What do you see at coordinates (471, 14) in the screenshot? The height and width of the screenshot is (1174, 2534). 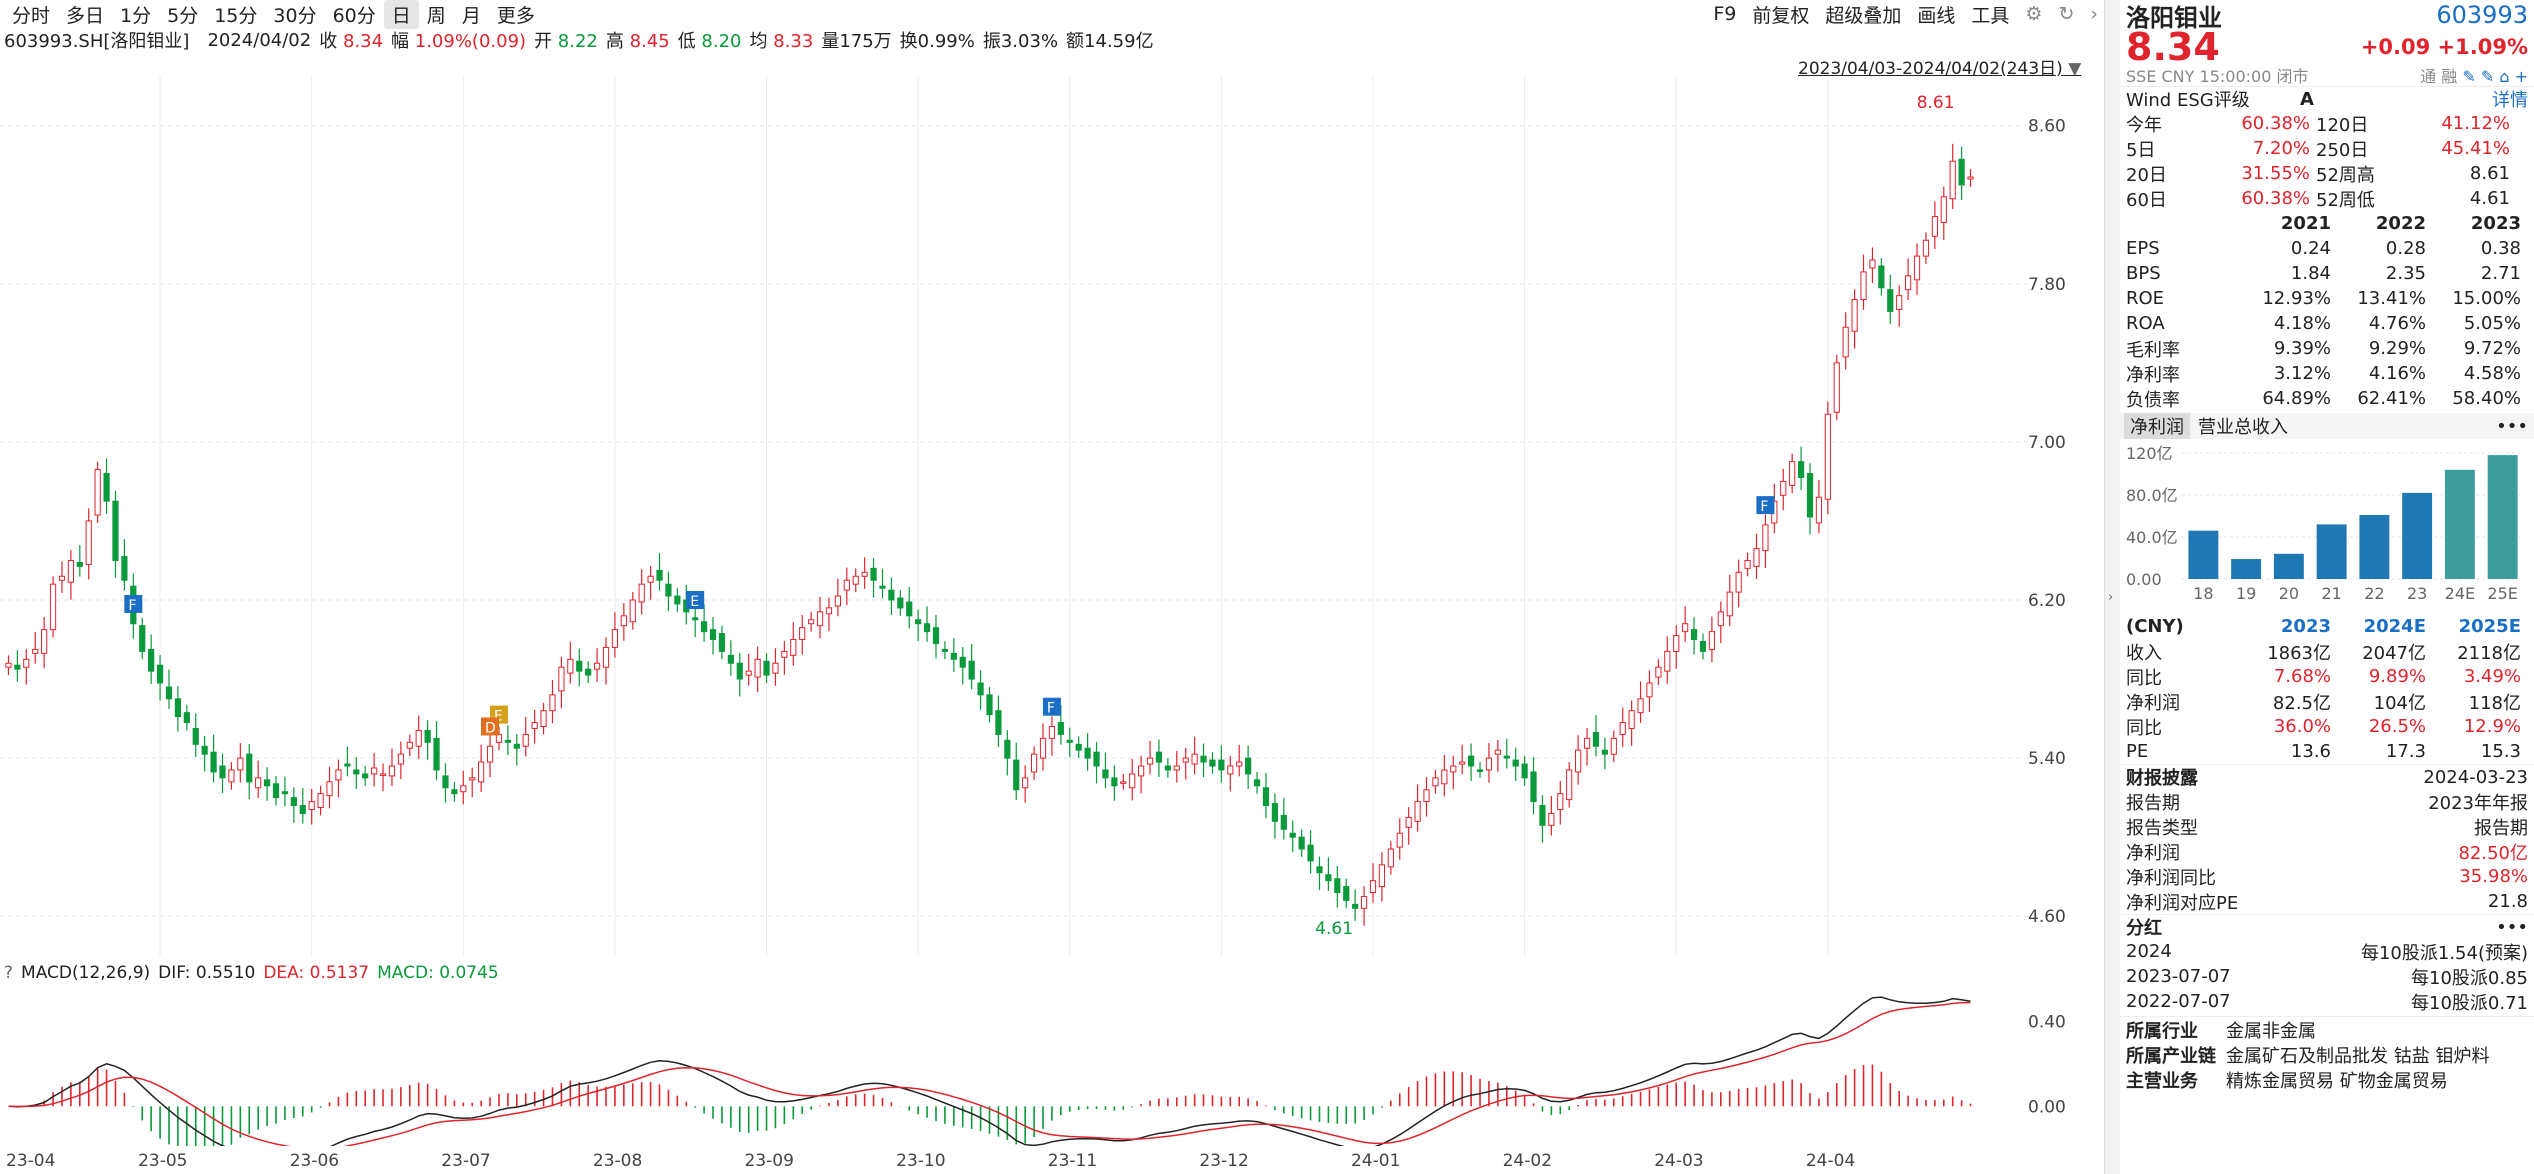 I see `period-tab-9: 月` at bounding box center [471, 14].